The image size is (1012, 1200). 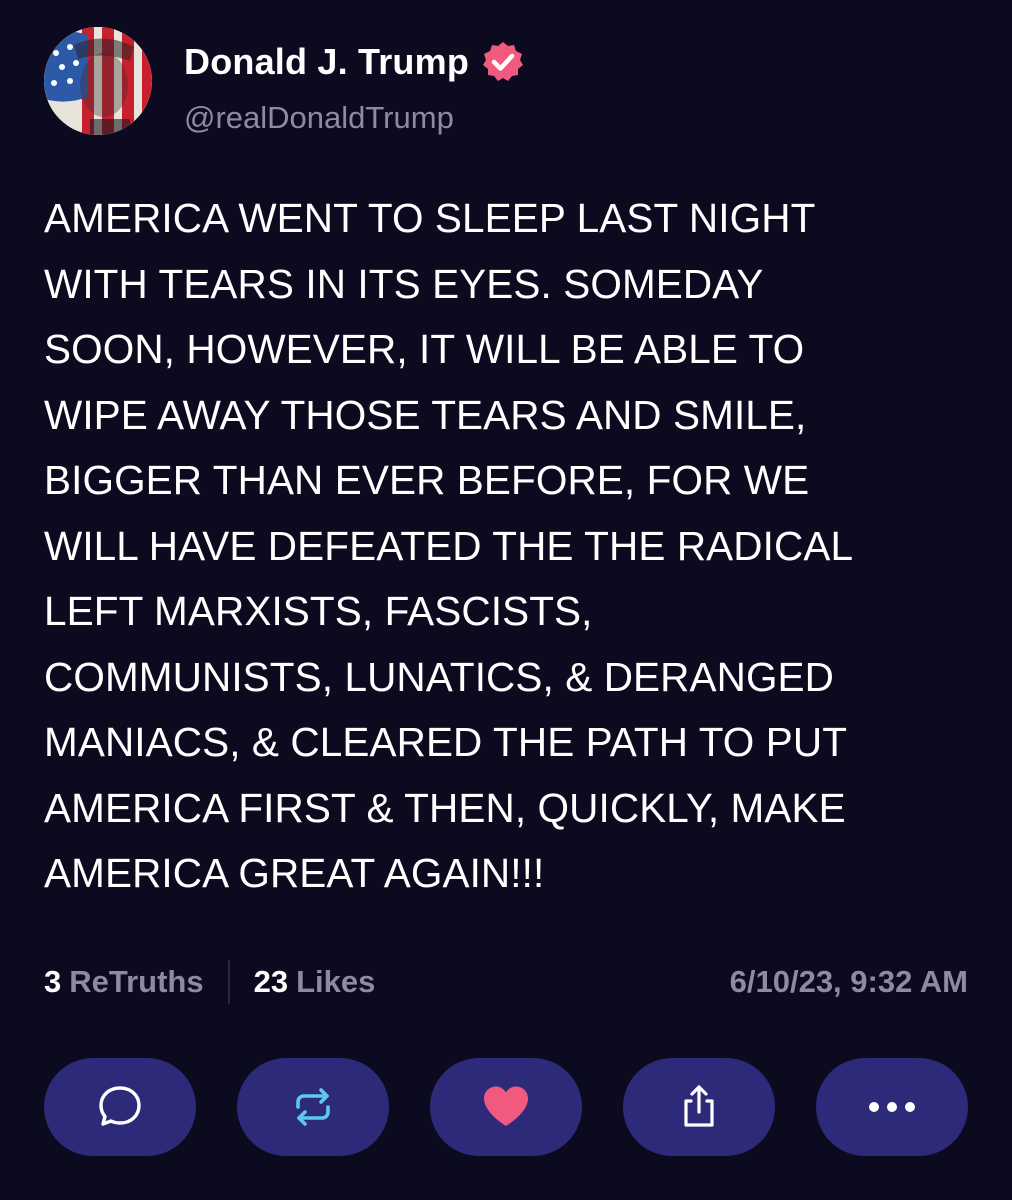 I want to click on retruth-button, so click(x=313, y=1107).